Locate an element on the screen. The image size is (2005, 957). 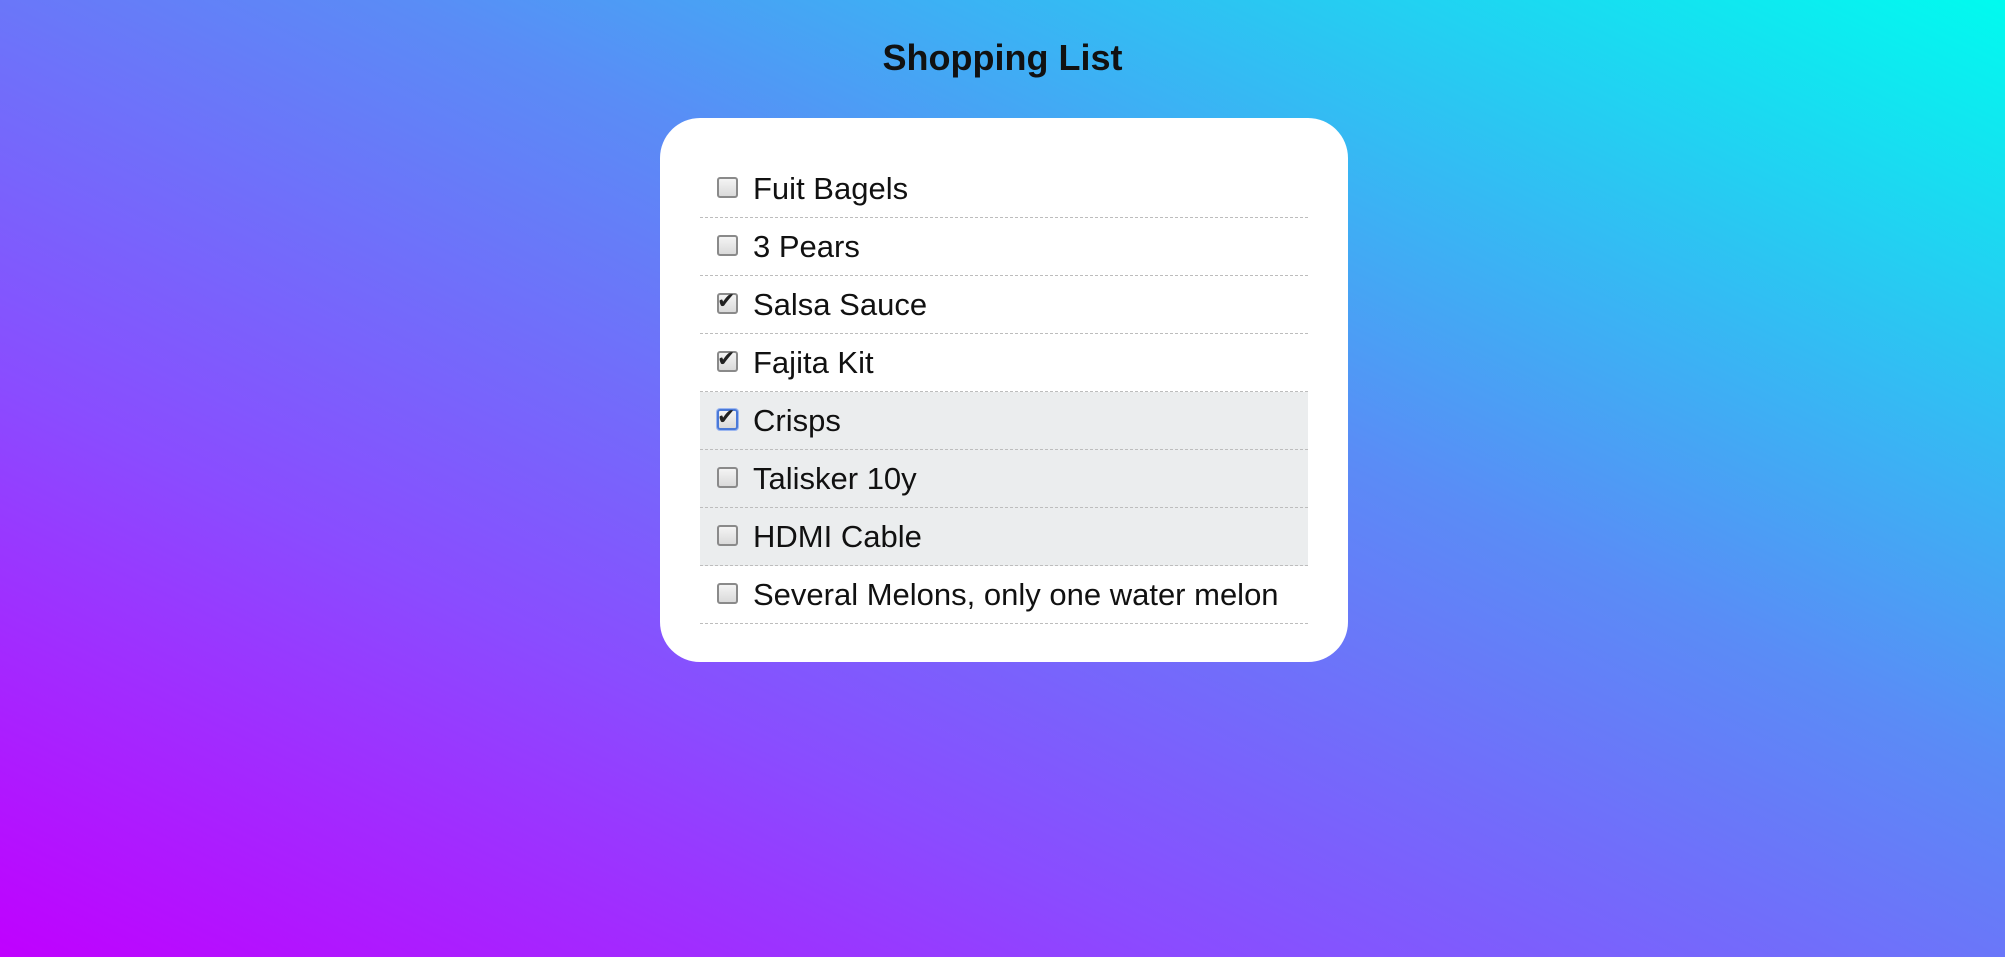
list-item: ✔ Salsa Sauce is located at coordinates (1004, 305).